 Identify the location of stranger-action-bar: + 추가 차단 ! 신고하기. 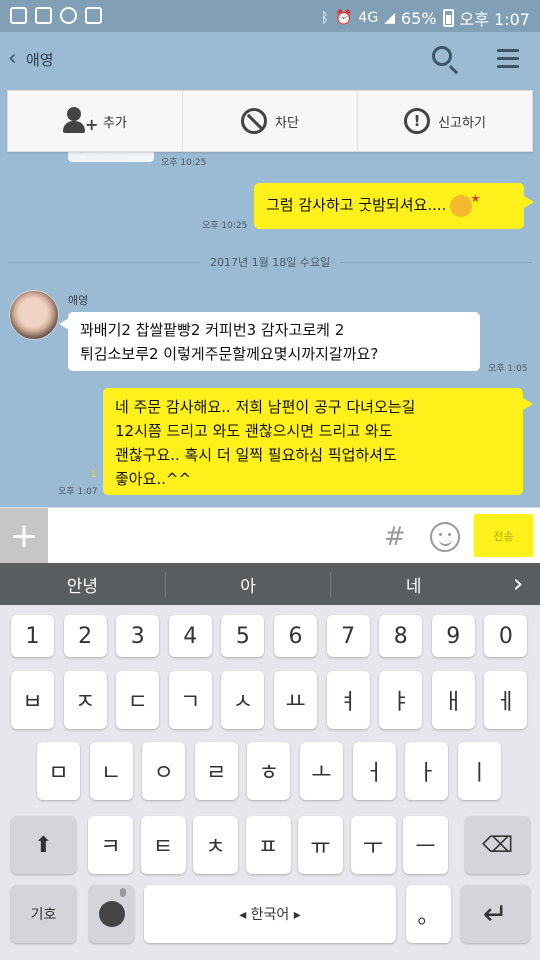
(270, 121).